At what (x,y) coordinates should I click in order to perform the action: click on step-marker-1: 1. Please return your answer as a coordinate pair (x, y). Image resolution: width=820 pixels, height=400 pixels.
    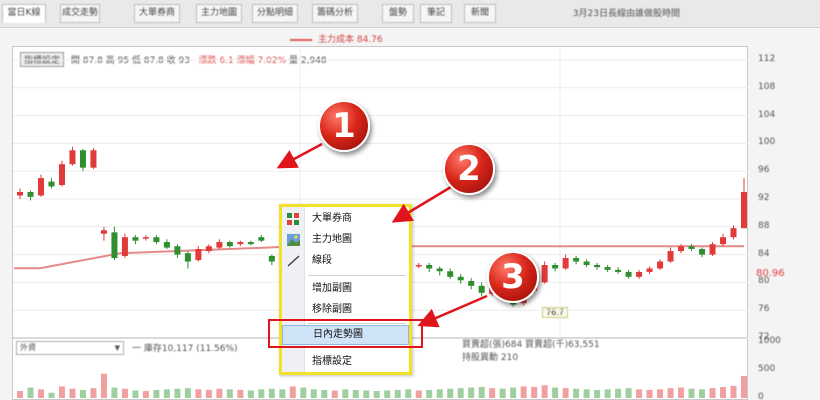
    Looking at the image, I should click on (344, 126).